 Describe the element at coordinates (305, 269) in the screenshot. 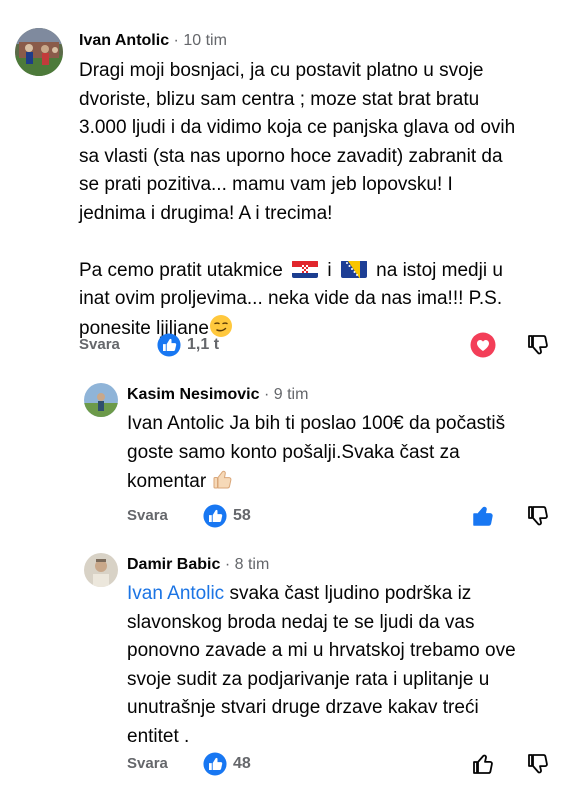

I see `croatia-flag-icon` at that location.